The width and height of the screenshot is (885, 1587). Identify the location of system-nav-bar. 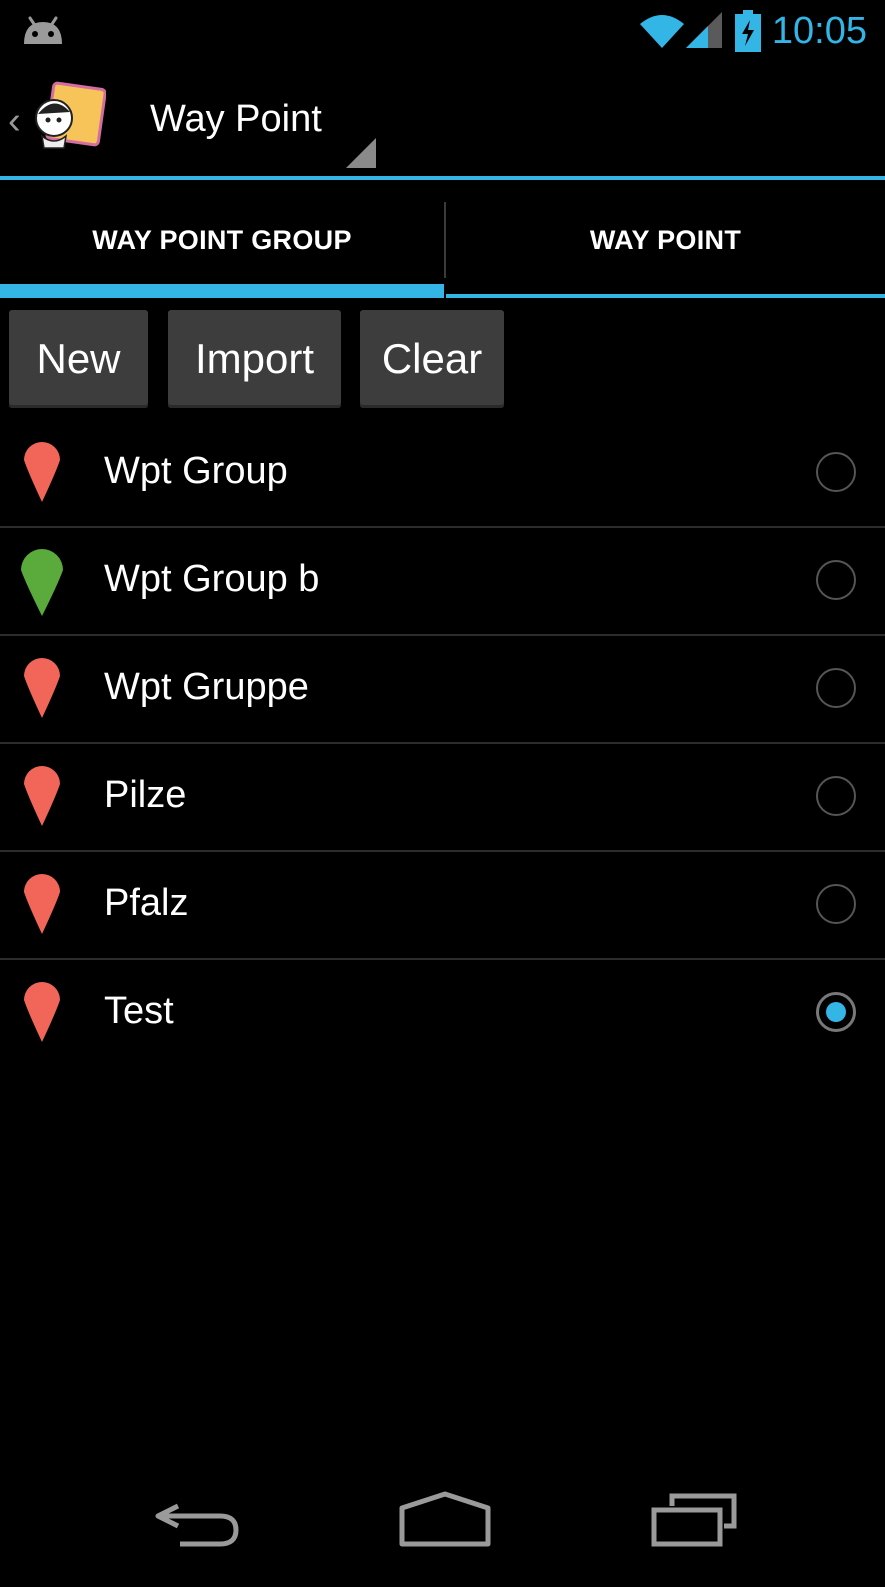
(442, 1528).